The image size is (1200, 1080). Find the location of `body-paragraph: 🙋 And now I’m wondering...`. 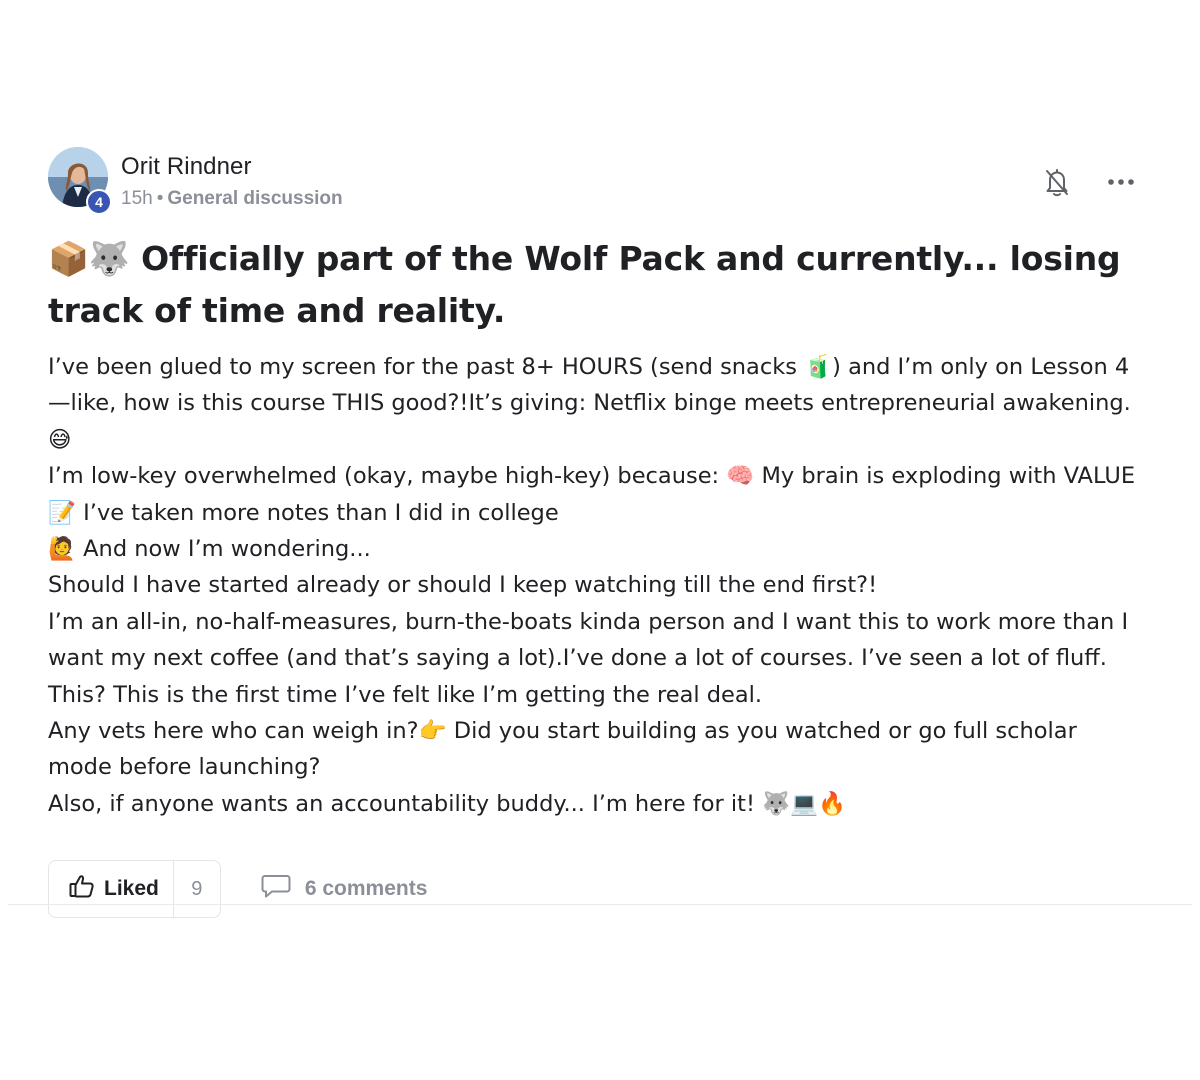

body-paragraph: 🙋 And now I’m wondering... is located at coordinates (209, 549).